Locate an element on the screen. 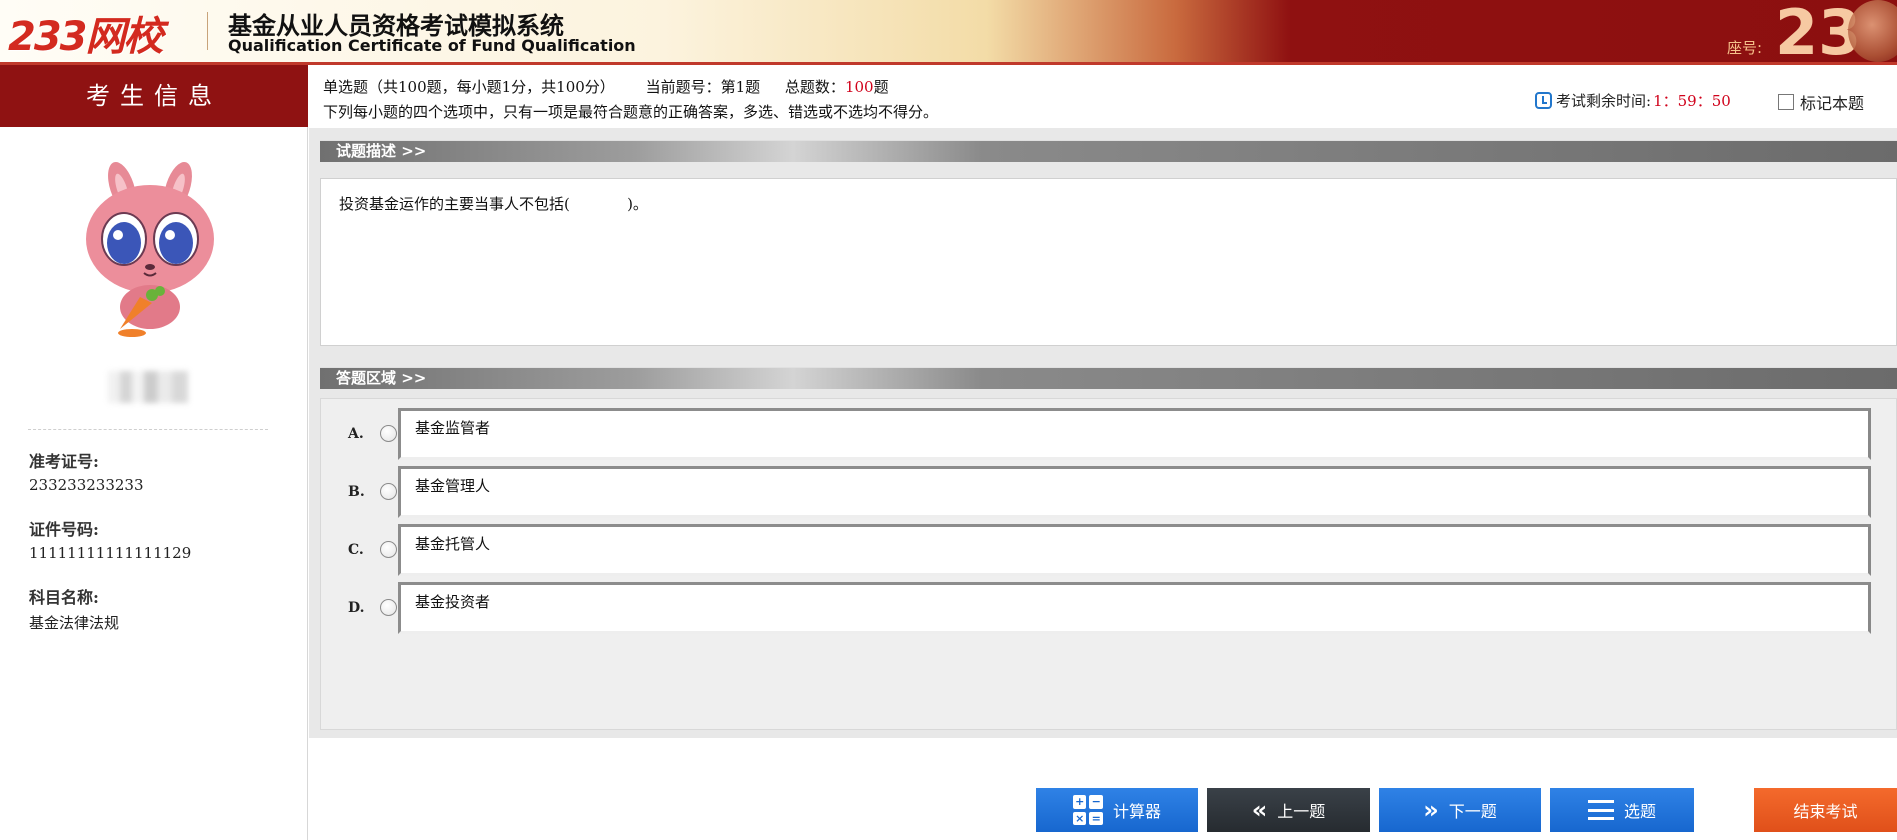 This screenshot has width=1897, height=840. exam-id-label: 准考证号: is located at coordinates (64, 461).